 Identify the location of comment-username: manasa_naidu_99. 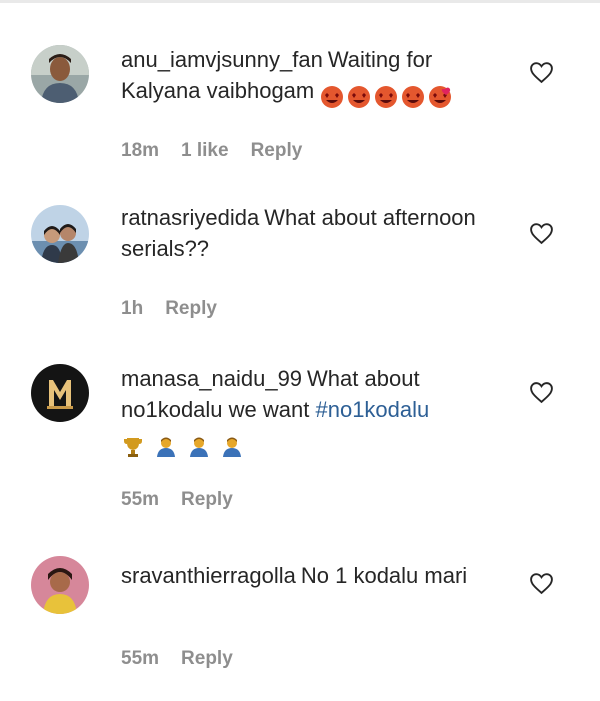
(211, 378).